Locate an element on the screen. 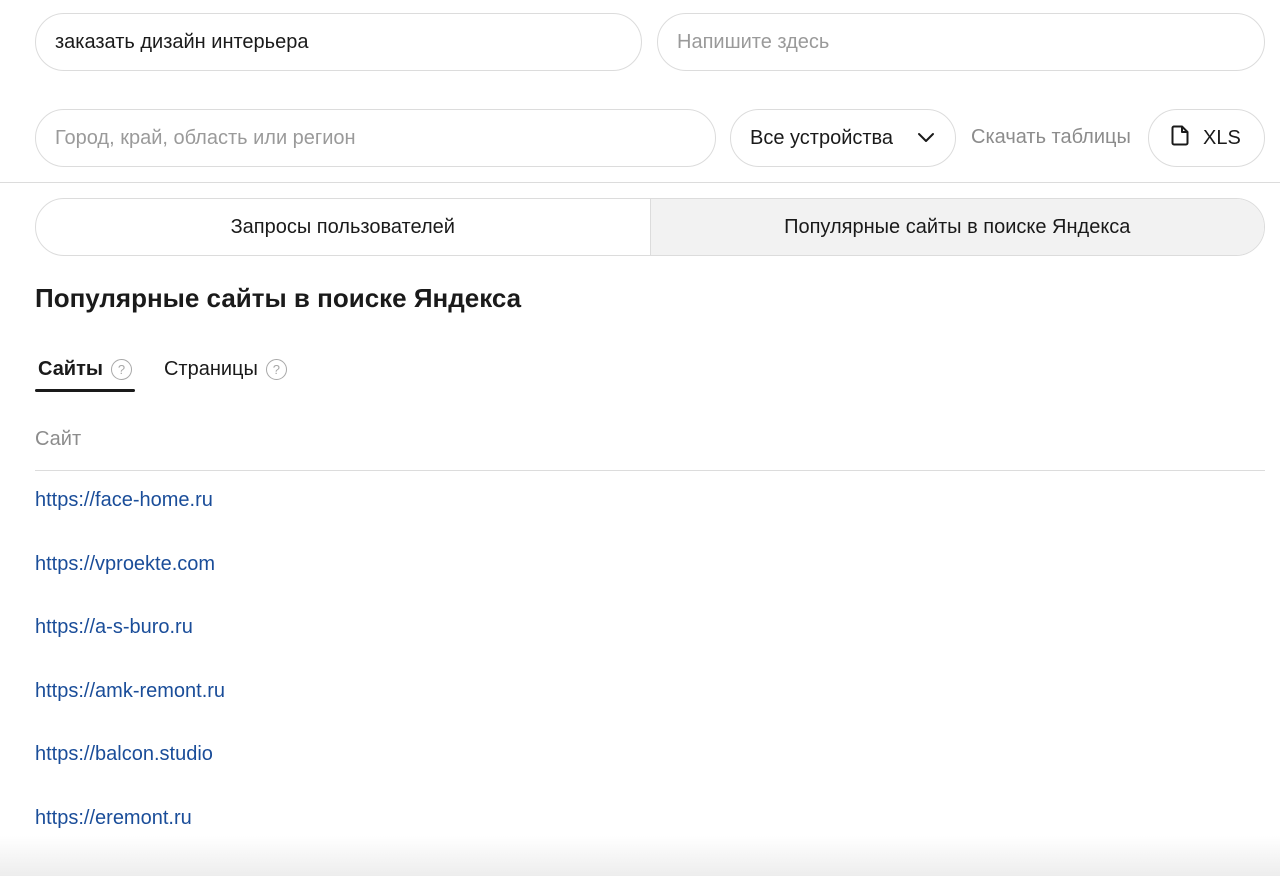  table-row: https://amk-remont.ru is located at coordinates (130, 712).